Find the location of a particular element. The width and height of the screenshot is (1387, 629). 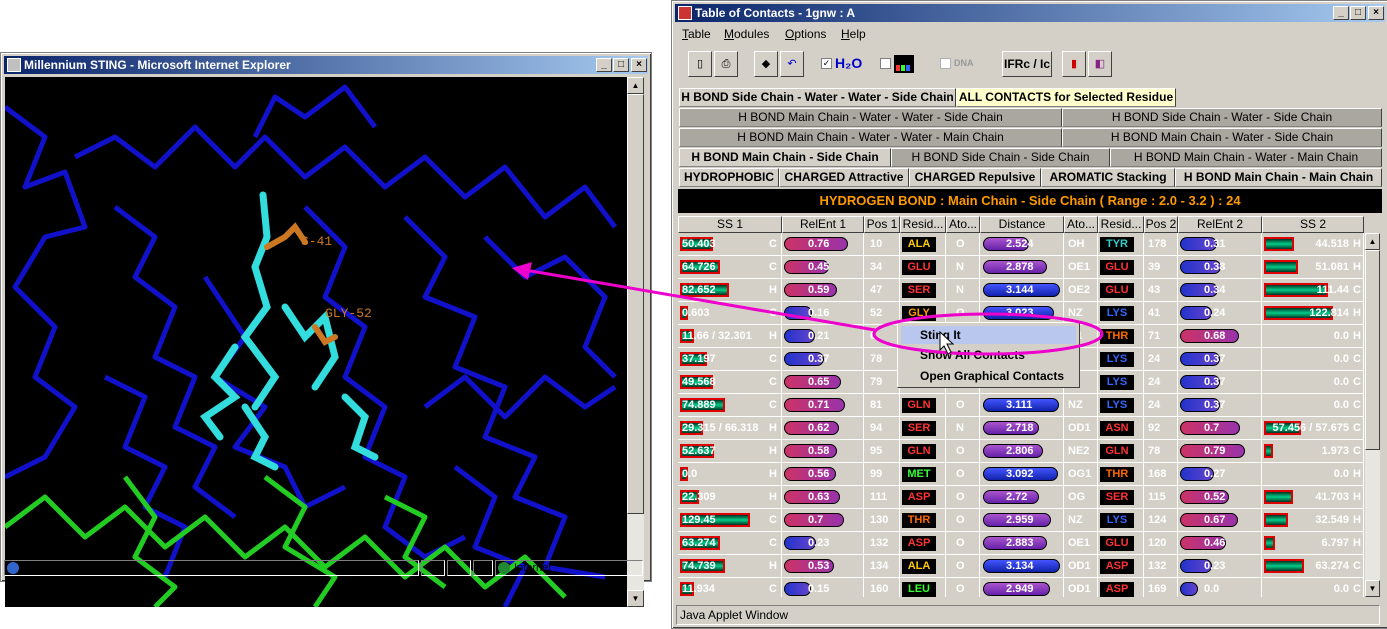

relent2-value: 0.27 is located at coordinates (1215, 474).